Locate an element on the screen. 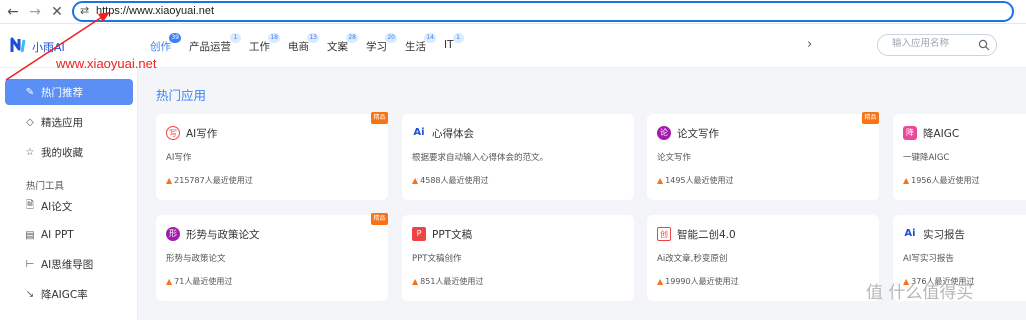 This screenshot has width=1026, height=320. card-description: 一键降AIGC is located at coordinates (926, 158).